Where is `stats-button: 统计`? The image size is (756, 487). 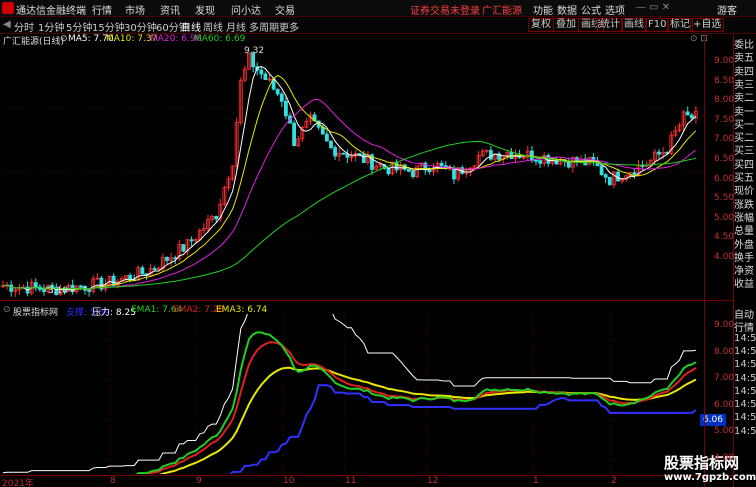 stats-button: 统计 is located at coordinates (610, 25).